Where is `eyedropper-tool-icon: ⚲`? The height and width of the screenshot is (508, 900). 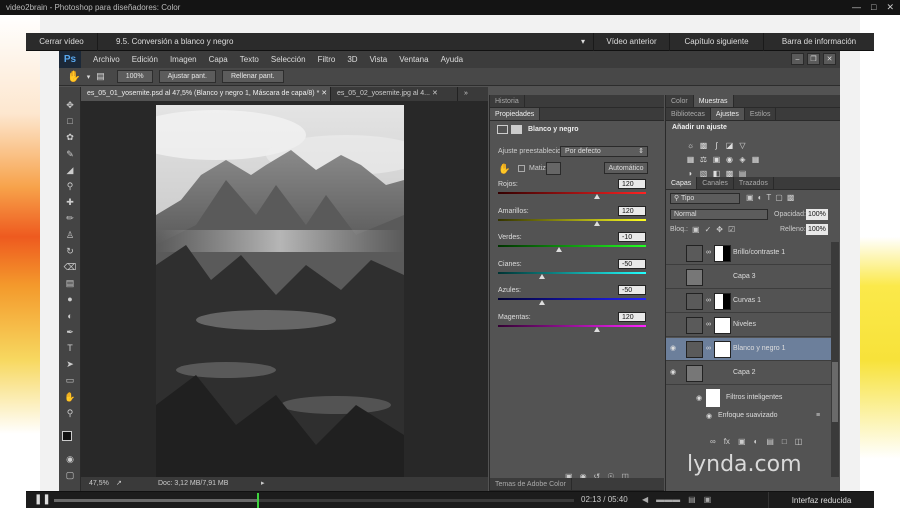
eyedropper-tool-icon: ⚲ is located at coordinates (70, 186).